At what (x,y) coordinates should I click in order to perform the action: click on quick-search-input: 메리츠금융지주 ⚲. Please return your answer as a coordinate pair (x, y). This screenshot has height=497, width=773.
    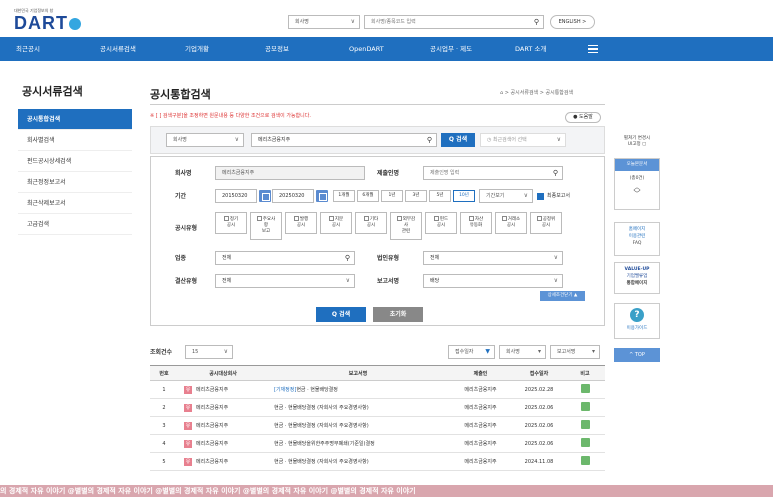
    Looking at the image, I should click on (344, 140).